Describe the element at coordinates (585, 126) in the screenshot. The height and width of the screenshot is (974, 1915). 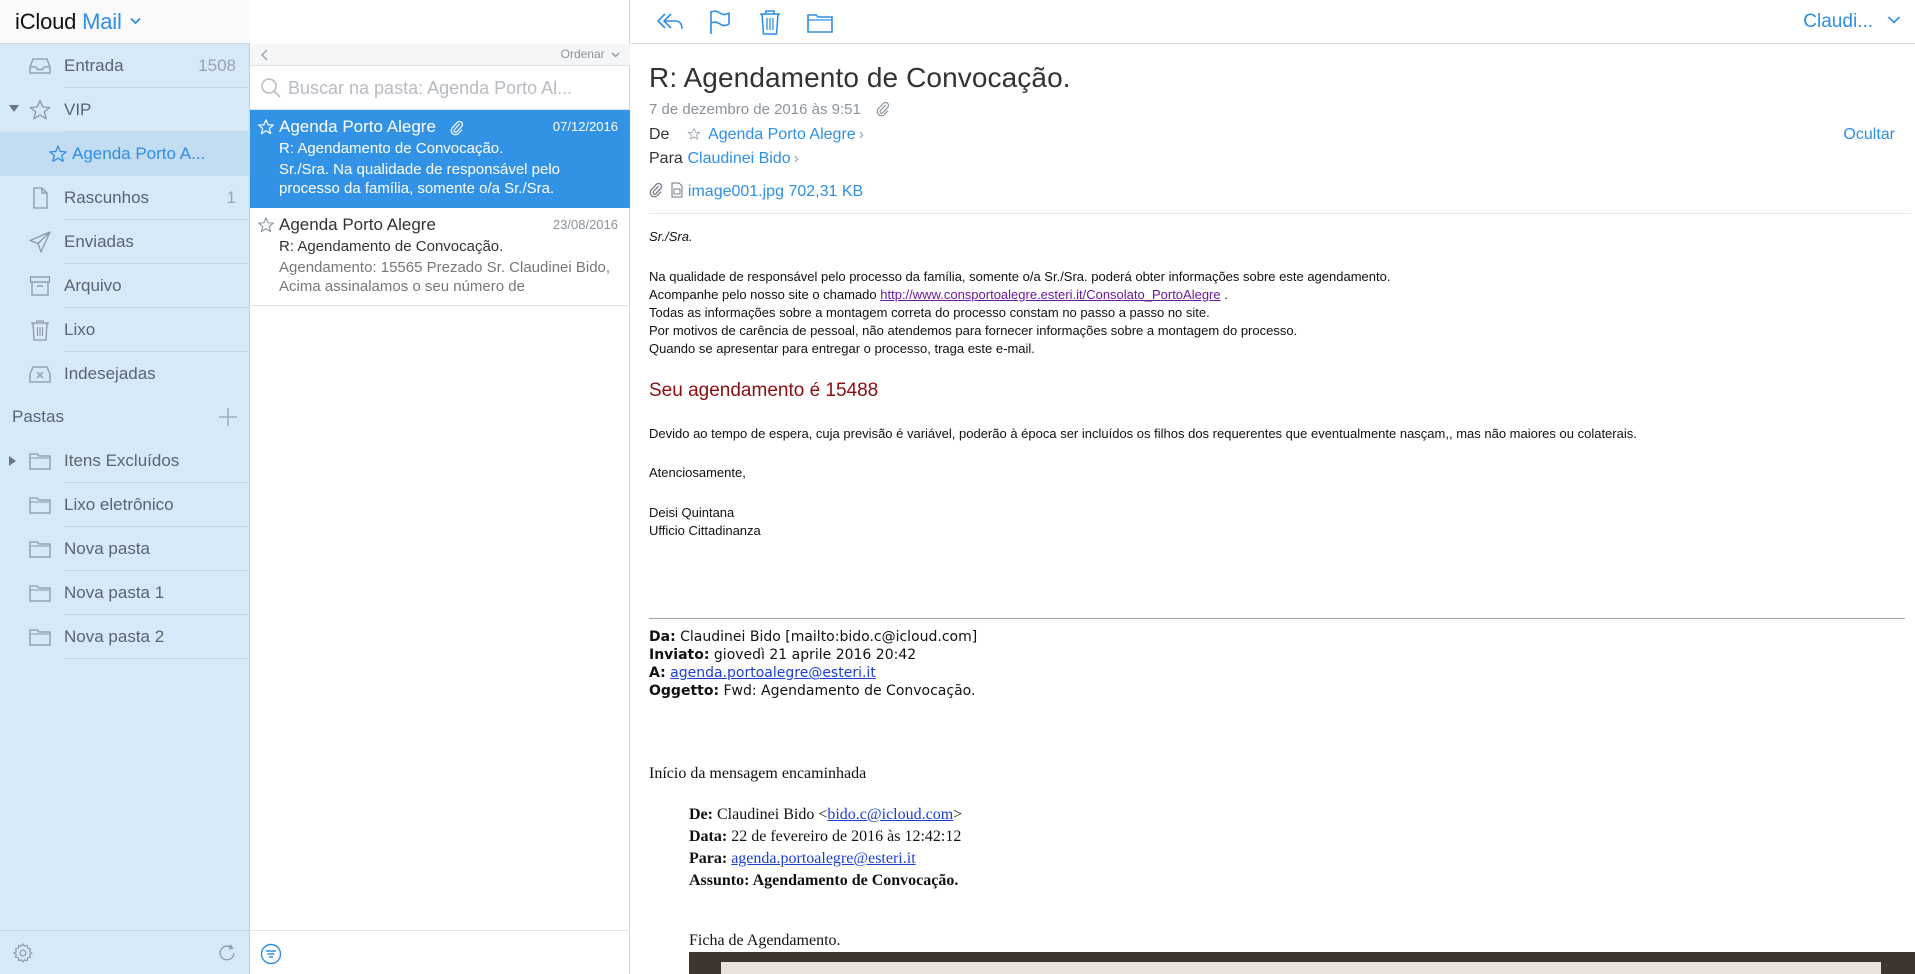
I see `message-date: 07/12/2016` at that location.